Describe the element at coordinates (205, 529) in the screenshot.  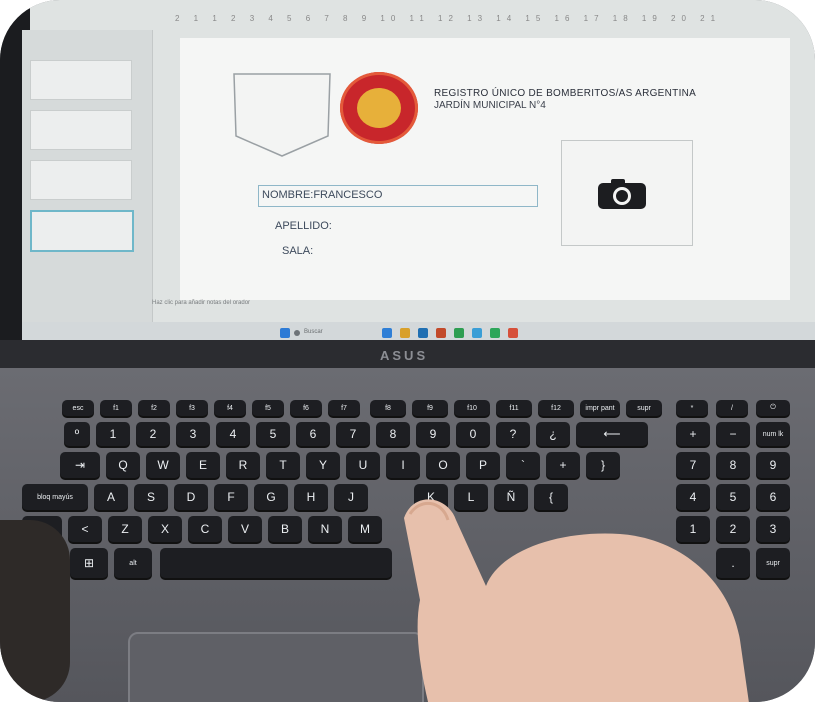
I see `key: C` at that location.